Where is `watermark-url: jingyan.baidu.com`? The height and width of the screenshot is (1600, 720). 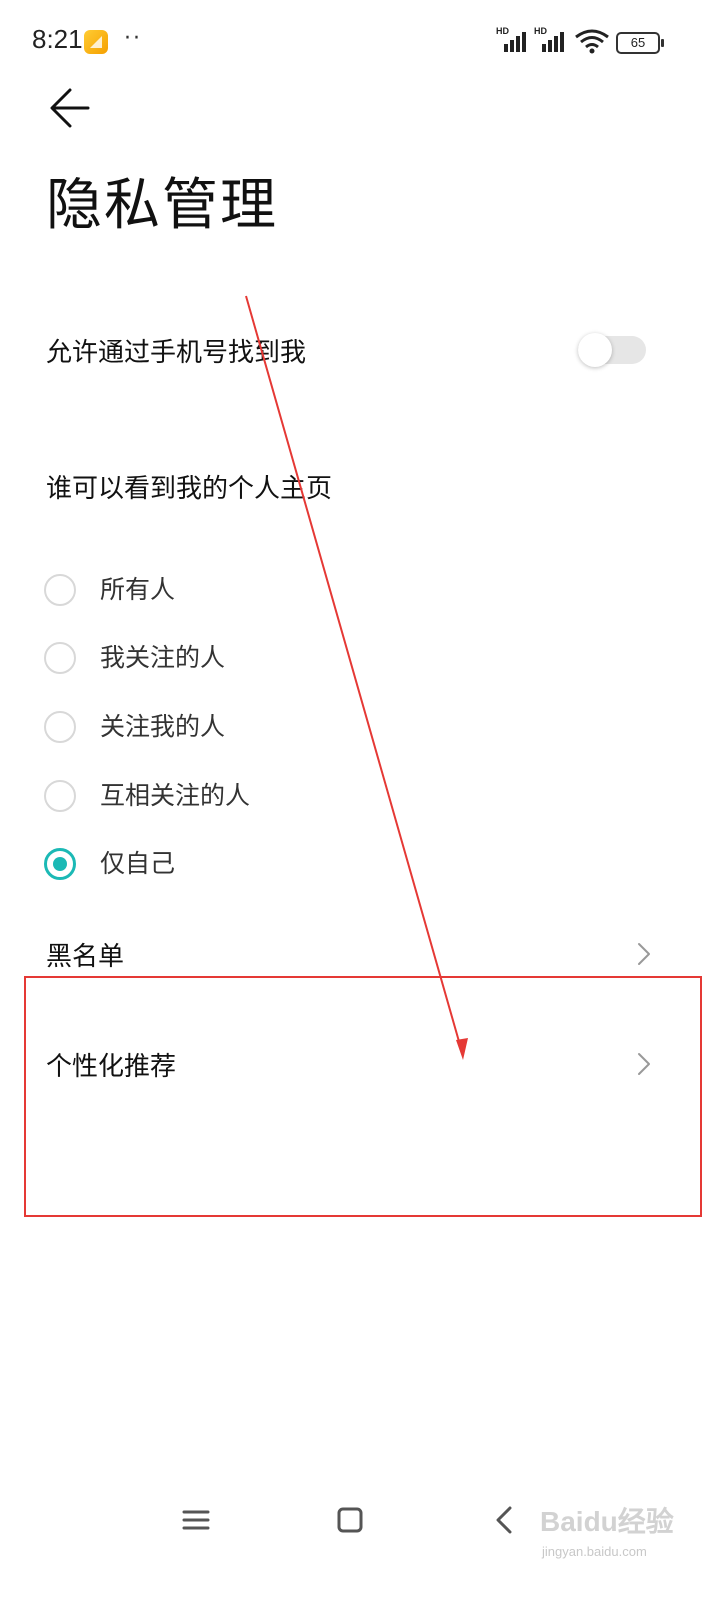 watermark-url: jingyan.baidu.com is located at coordinates (594, 1551).